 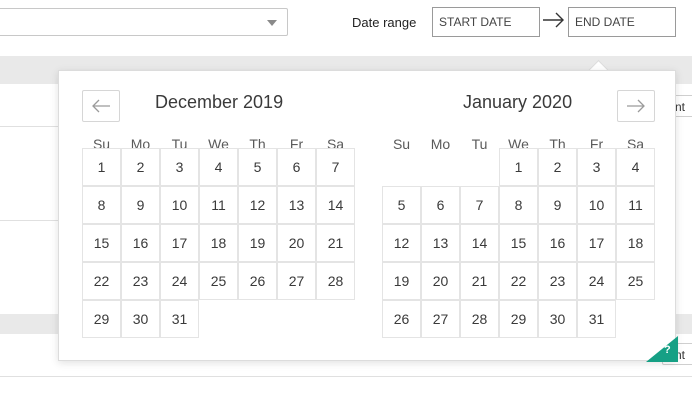 I want to click on weekday-label: Mo, so click(x=440, y=144).